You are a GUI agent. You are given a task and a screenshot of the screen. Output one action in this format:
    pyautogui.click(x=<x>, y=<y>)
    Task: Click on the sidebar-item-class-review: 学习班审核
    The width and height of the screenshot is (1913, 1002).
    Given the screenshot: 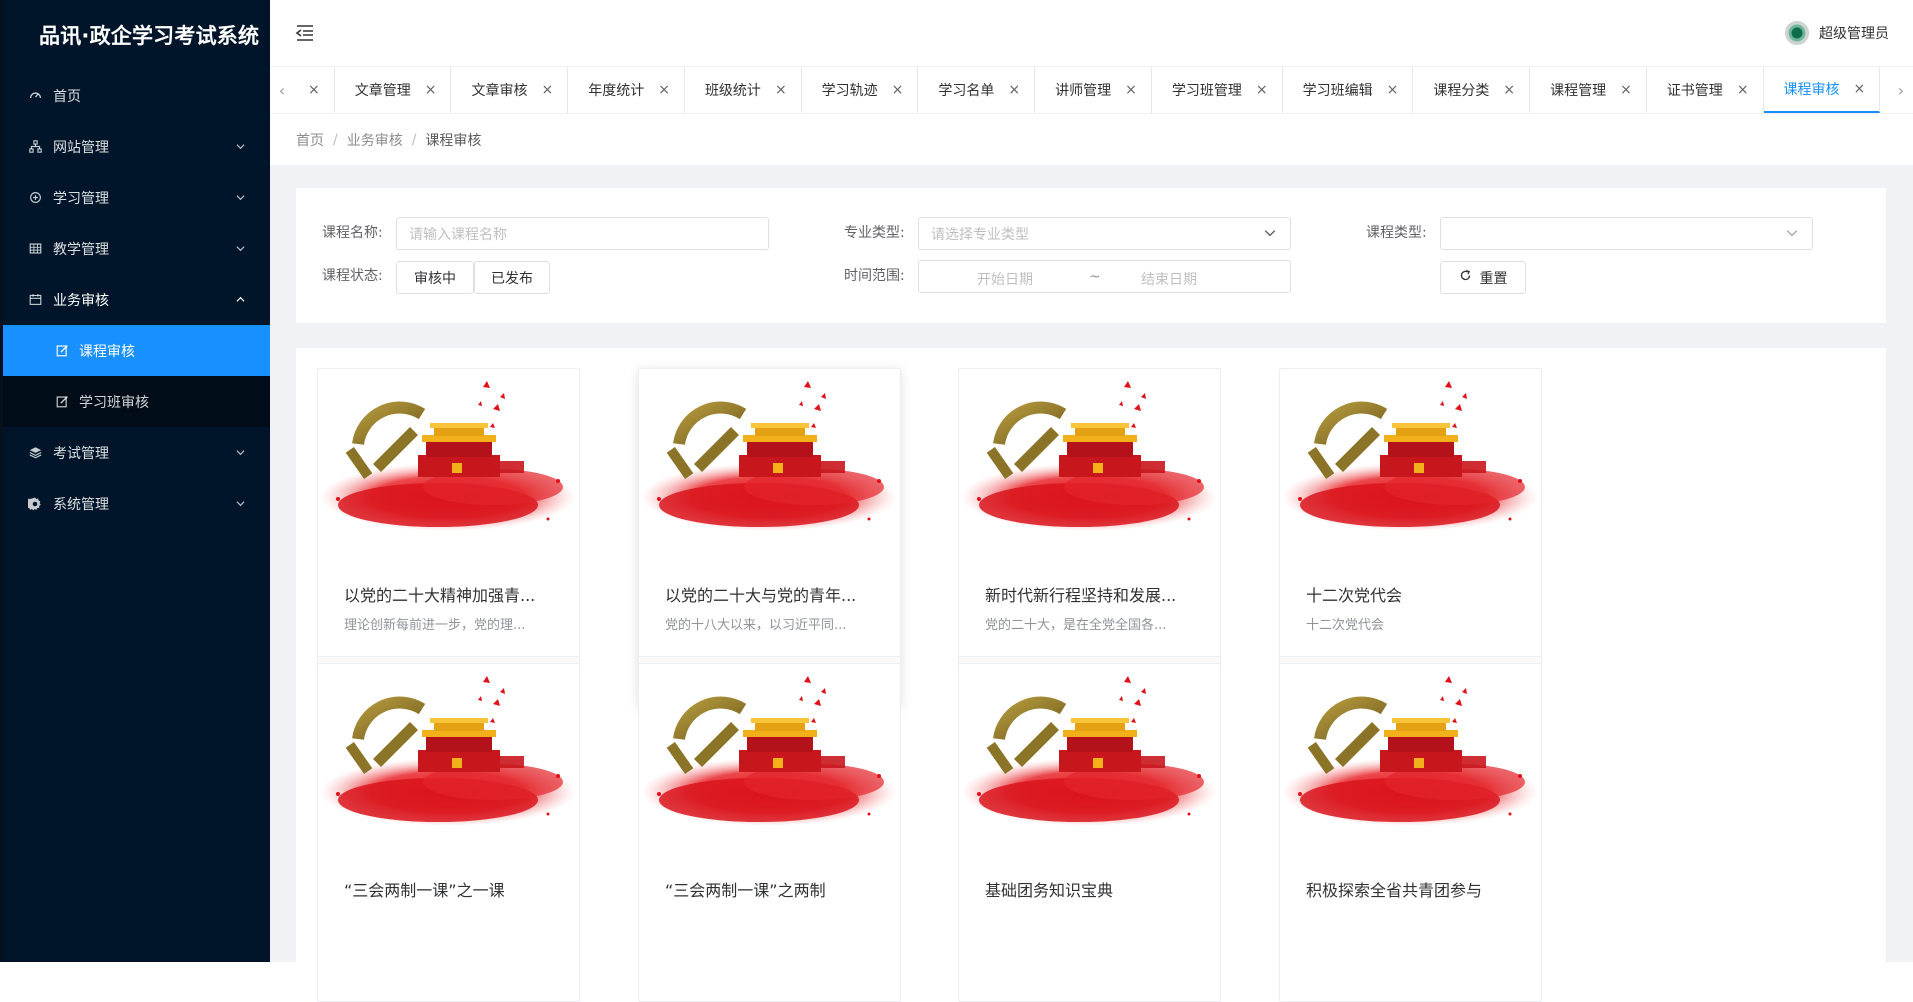 What is the action you would take?
    pyautogui.click(x=136, y=401)
    